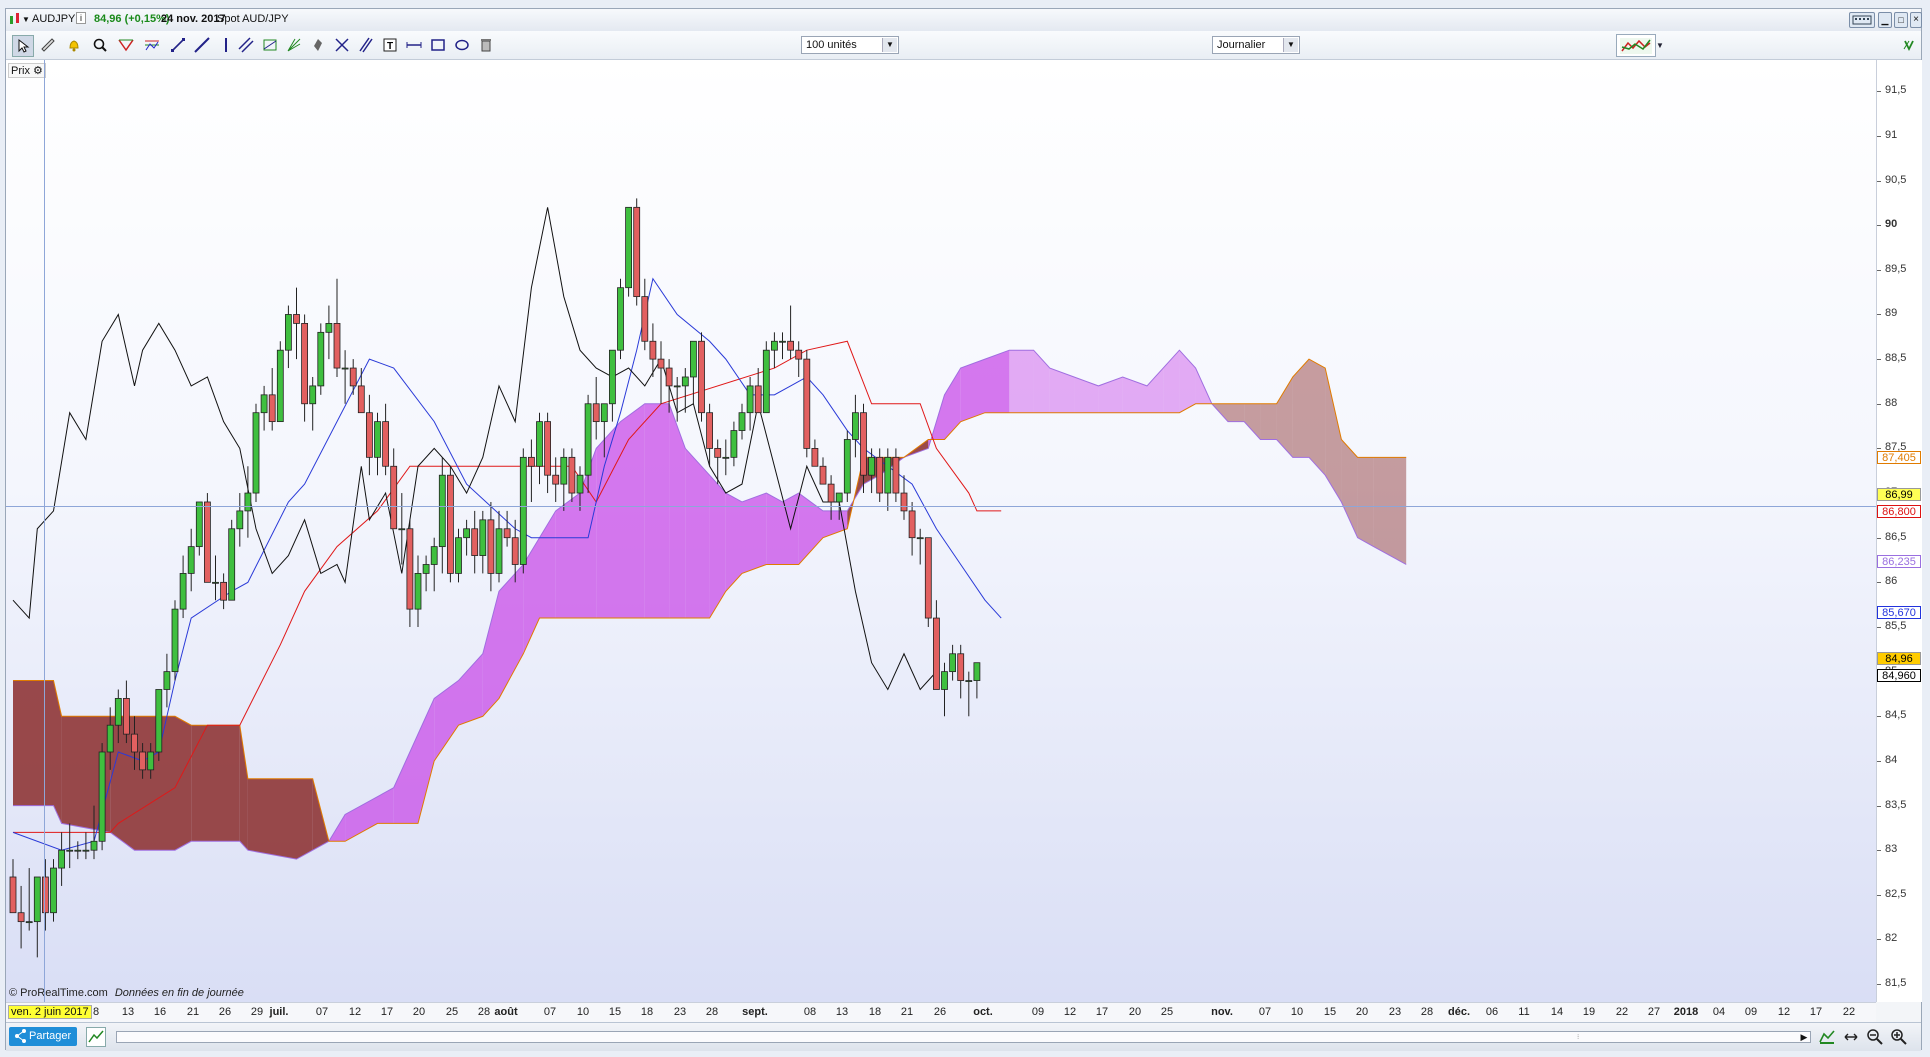 The width and height of the screenshot is (1930, 1057). I want to click on share-button: Partager, so click(43, 1036).